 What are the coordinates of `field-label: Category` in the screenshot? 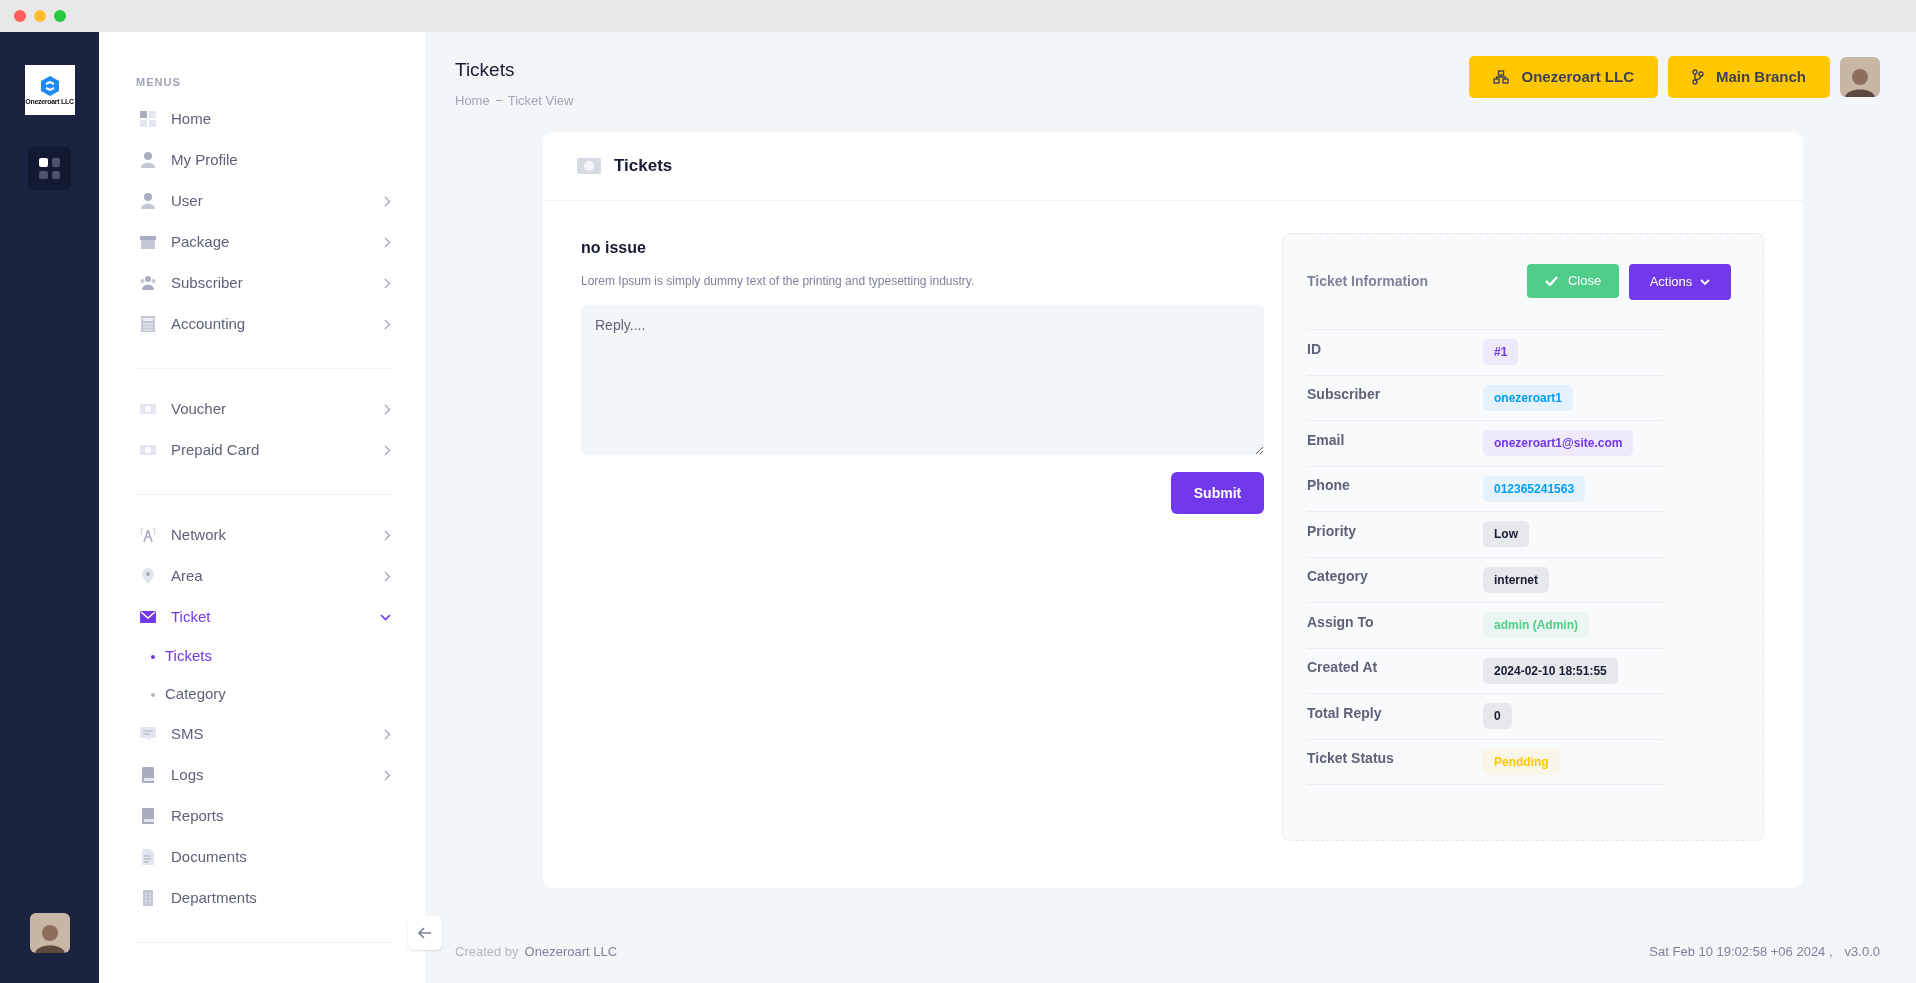 It's located at (1338, 577).